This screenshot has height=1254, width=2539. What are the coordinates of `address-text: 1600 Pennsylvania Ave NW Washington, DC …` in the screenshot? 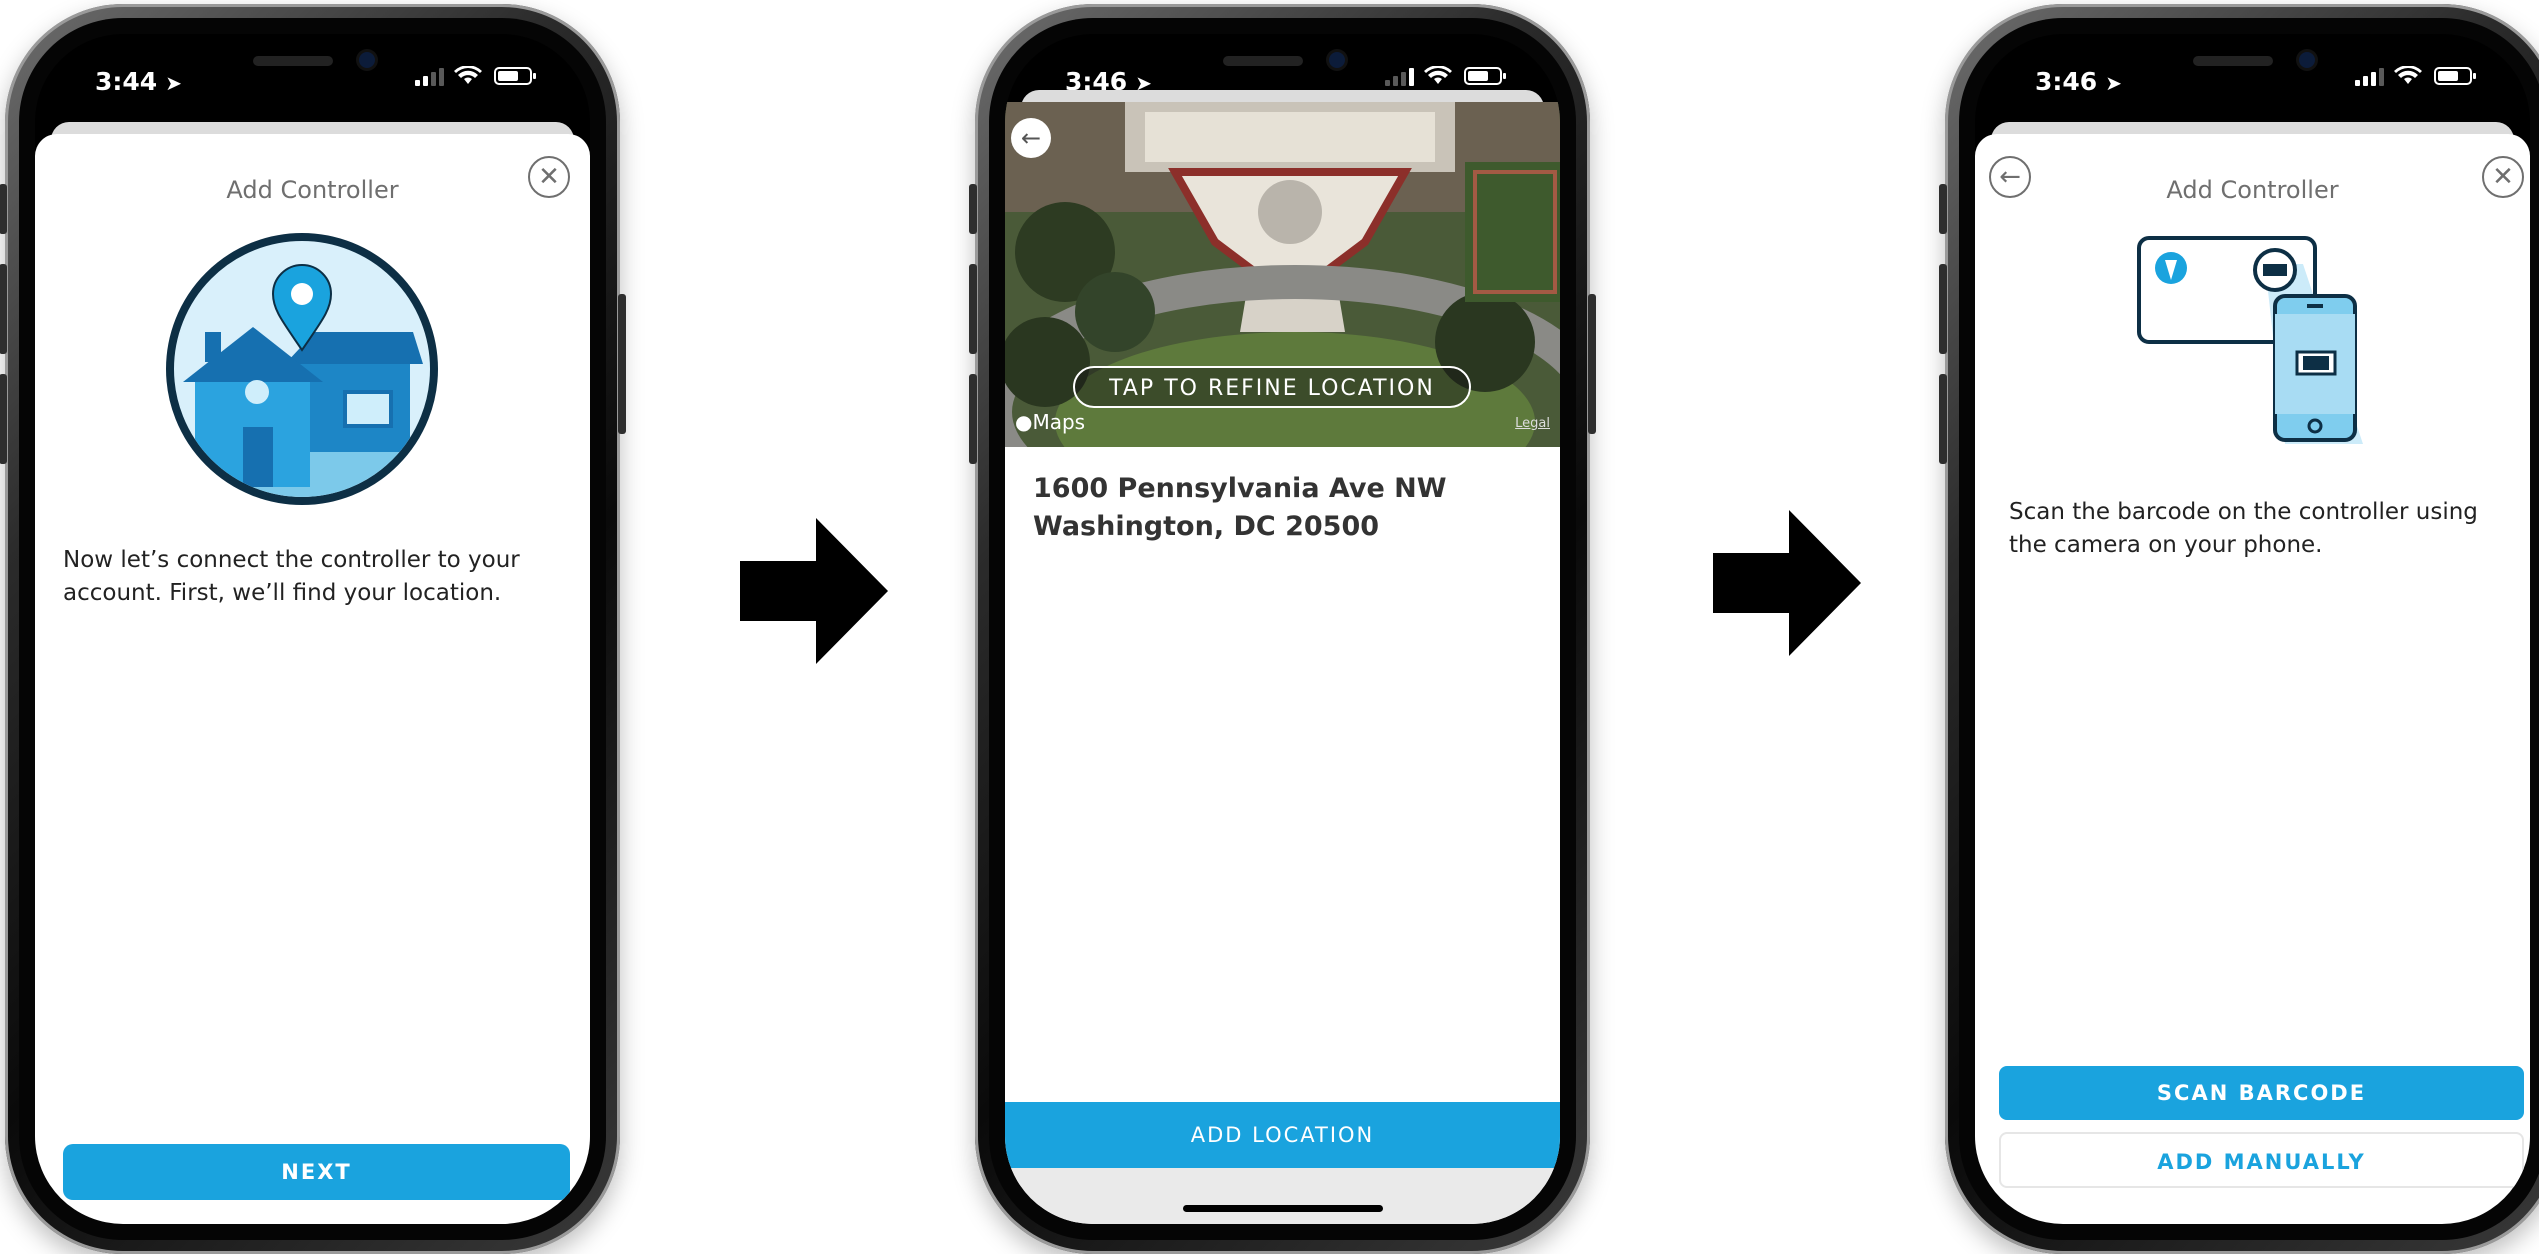 It's located at (1240, 508).